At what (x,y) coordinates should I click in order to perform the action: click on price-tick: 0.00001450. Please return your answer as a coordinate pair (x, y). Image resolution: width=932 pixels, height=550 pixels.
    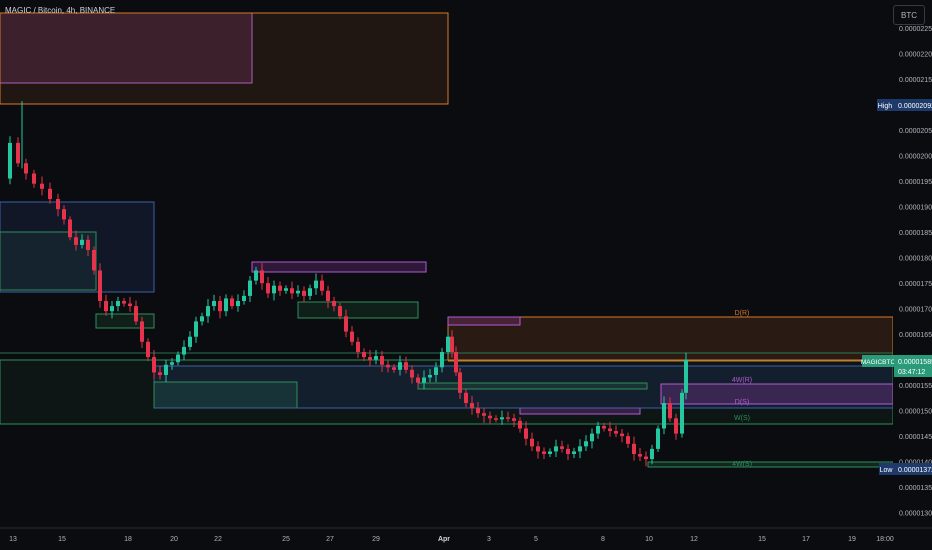
    Looking at the image, I should click on (915, 437).